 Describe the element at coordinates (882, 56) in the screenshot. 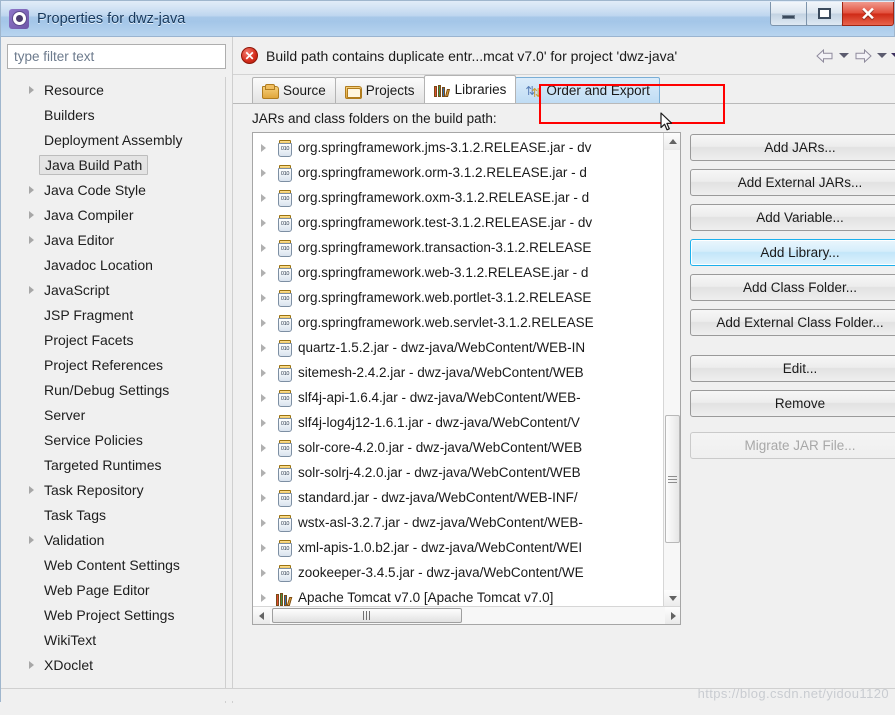

I see `forward-dropdown-chevron-down-icon` at that location.